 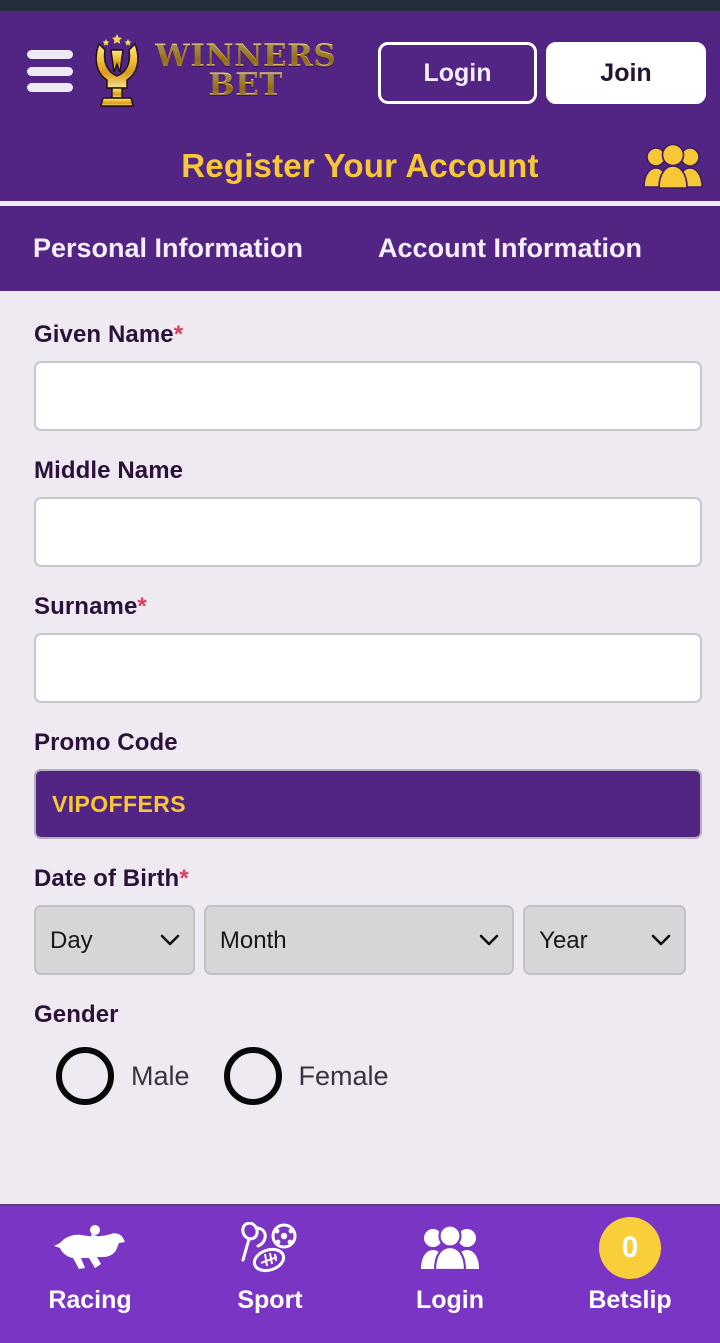 What do you see at coordinates (457, 73) in the screenshot?
I see `login-button: Login` at bounding box center [457, 73].